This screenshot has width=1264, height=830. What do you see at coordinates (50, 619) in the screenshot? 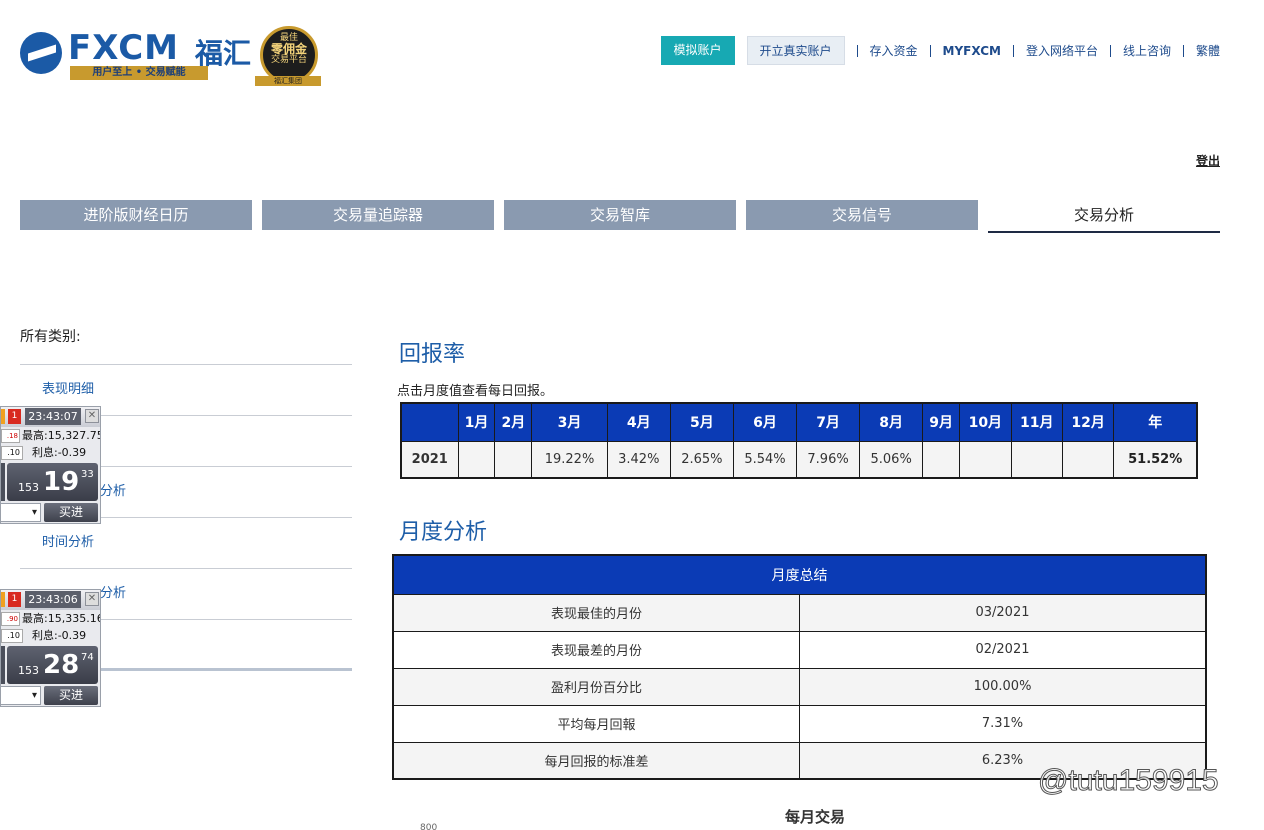
I see `ticker-high-row: .90 最高:15,335.16` at bounding box center [50, 619].